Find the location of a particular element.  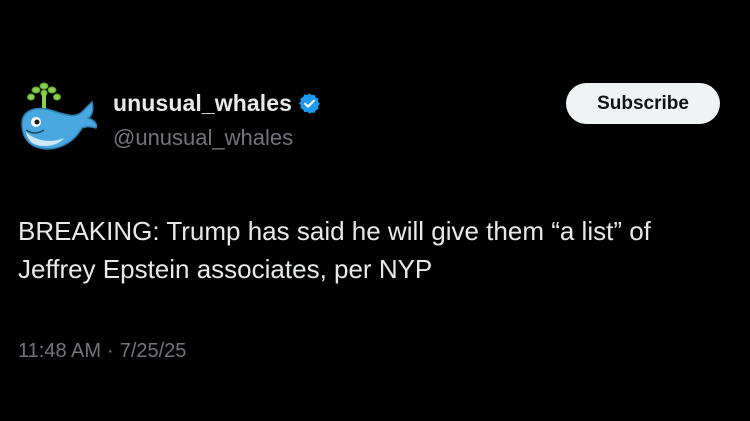

display-name: unusual_whales is located at coordinates (202, 103).